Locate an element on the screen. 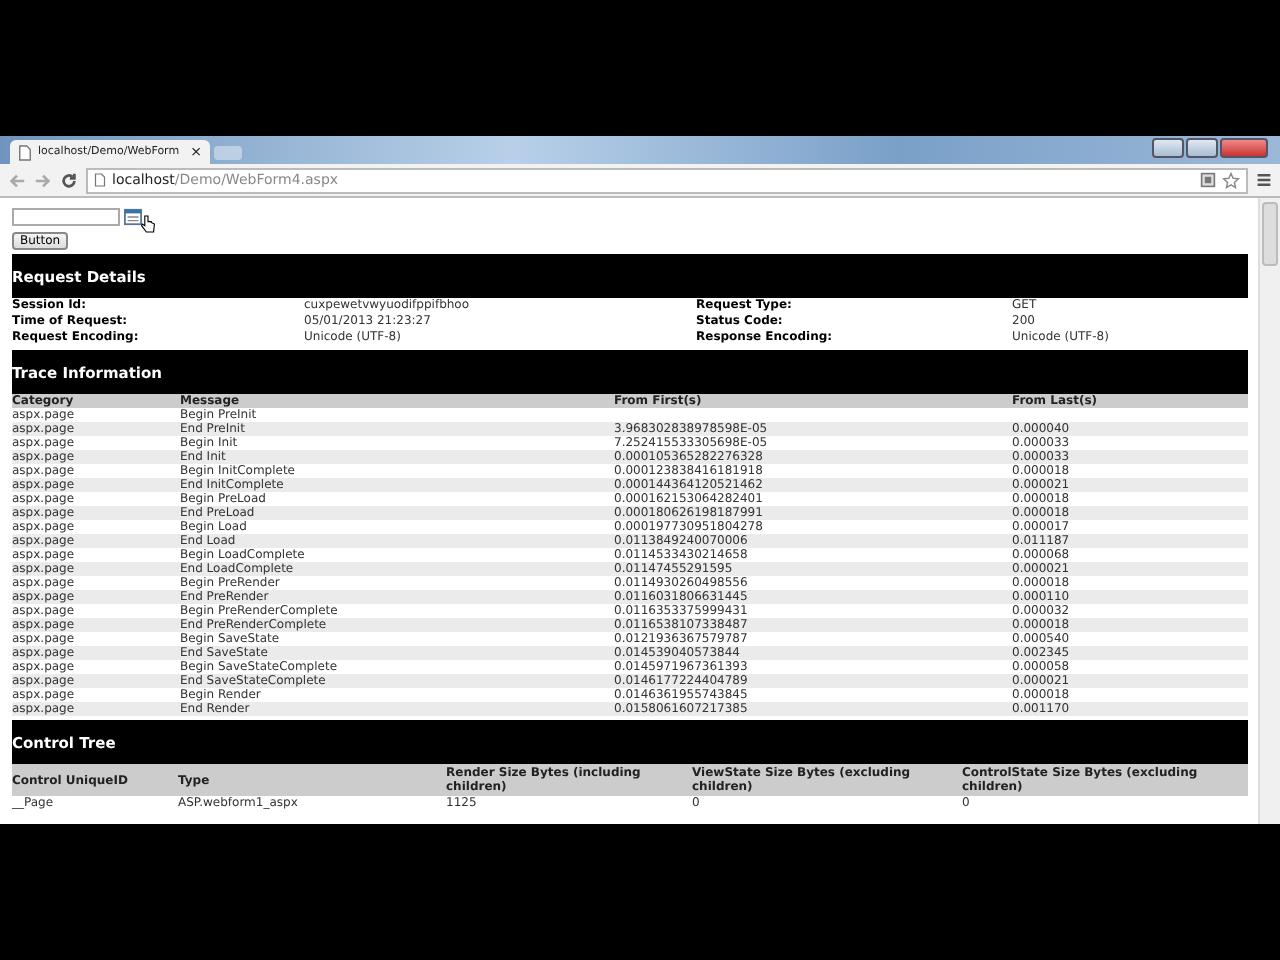  page-action-icon is located at coordinates (1208, 180).